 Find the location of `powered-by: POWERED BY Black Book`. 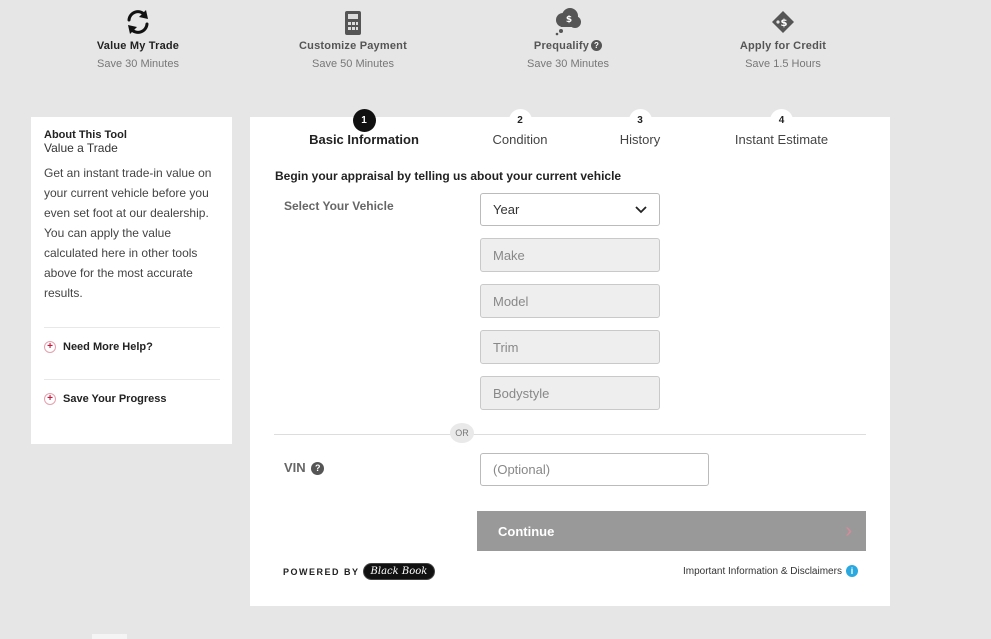

powered-by: POWERED BY Black Book is located at coordinates (359, 571).